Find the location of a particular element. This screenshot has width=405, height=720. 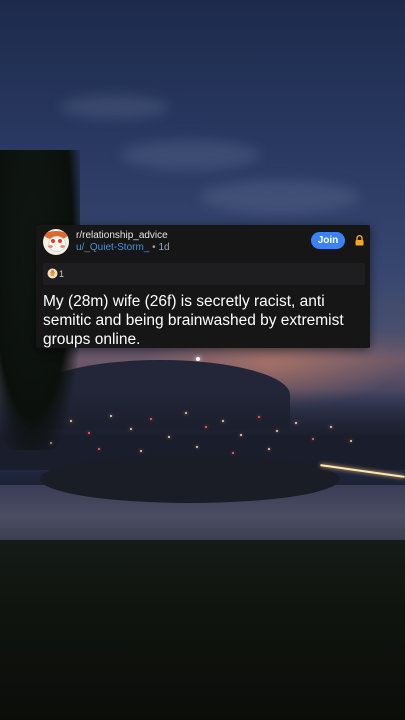

post-age: 1d is located at coordinates (164, 247).